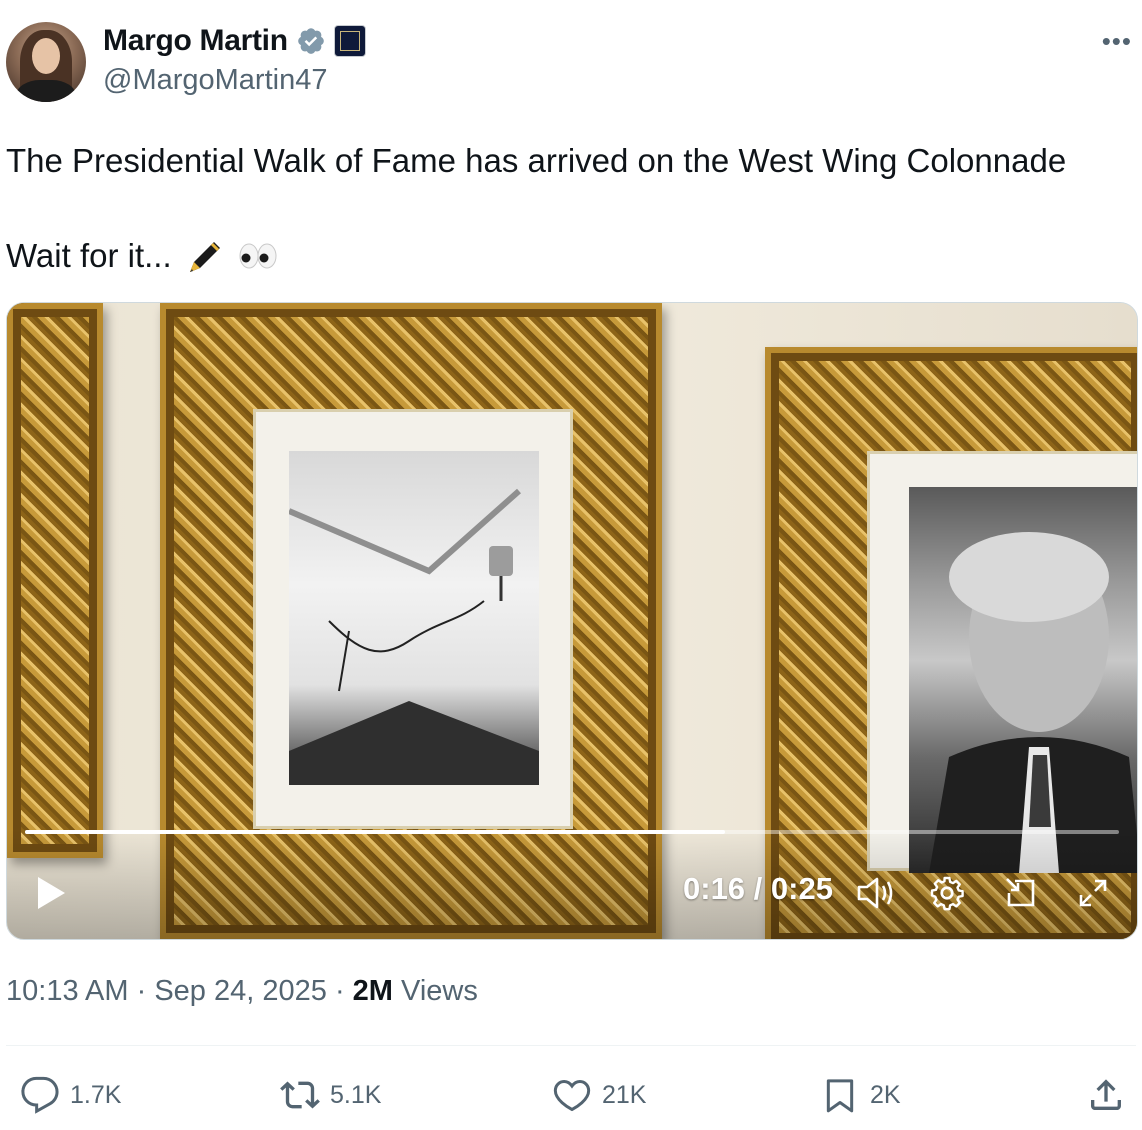  Describe the element at coordinates (204, 257) in the screenshot. I see `pen-emoji-icon` at that location.